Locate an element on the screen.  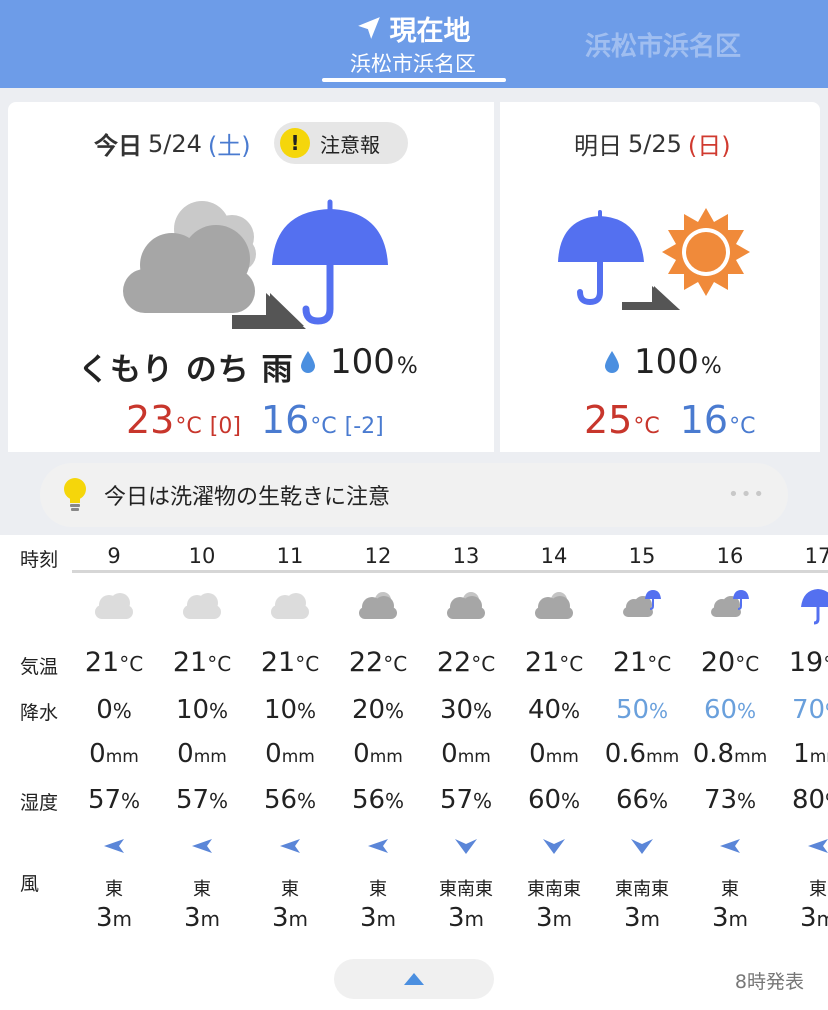
pop-cell: 40% is located at coordinates (554, 710).